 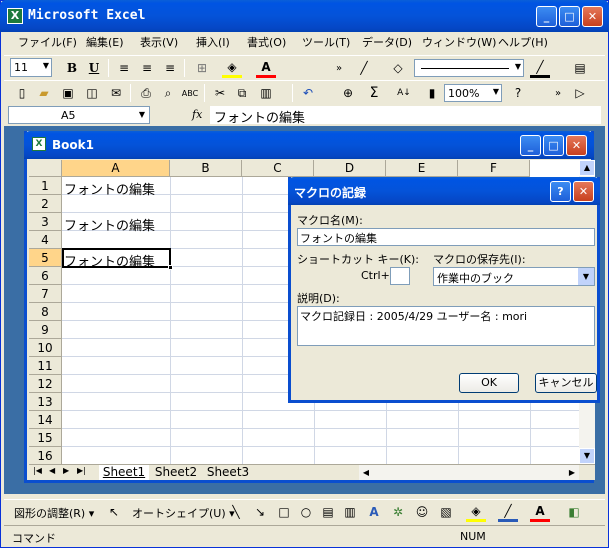 What do you see at coordinates (446, 237) in the screenshot?
I see `macro-name-input: フォントの編集` at bounding box center [446, 237].